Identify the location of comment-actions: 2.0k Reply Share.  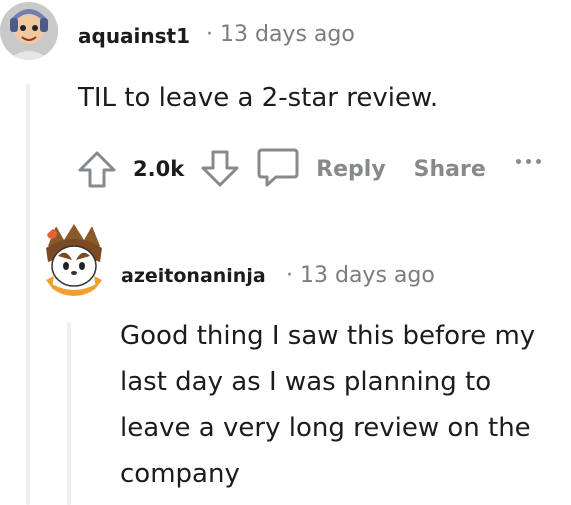
(305, 169).